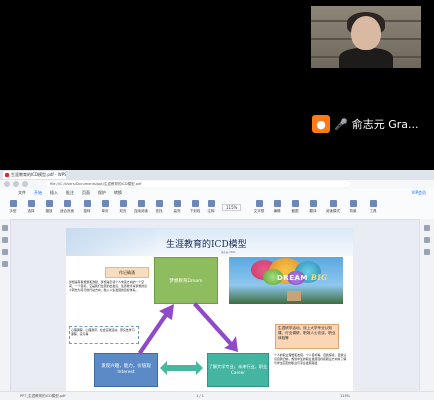 This screenshot has height=400, width=434. What do you see at coordinates (211, 203) in the screenshot?
I see `comment-icon` at bounding box center [211, 203].